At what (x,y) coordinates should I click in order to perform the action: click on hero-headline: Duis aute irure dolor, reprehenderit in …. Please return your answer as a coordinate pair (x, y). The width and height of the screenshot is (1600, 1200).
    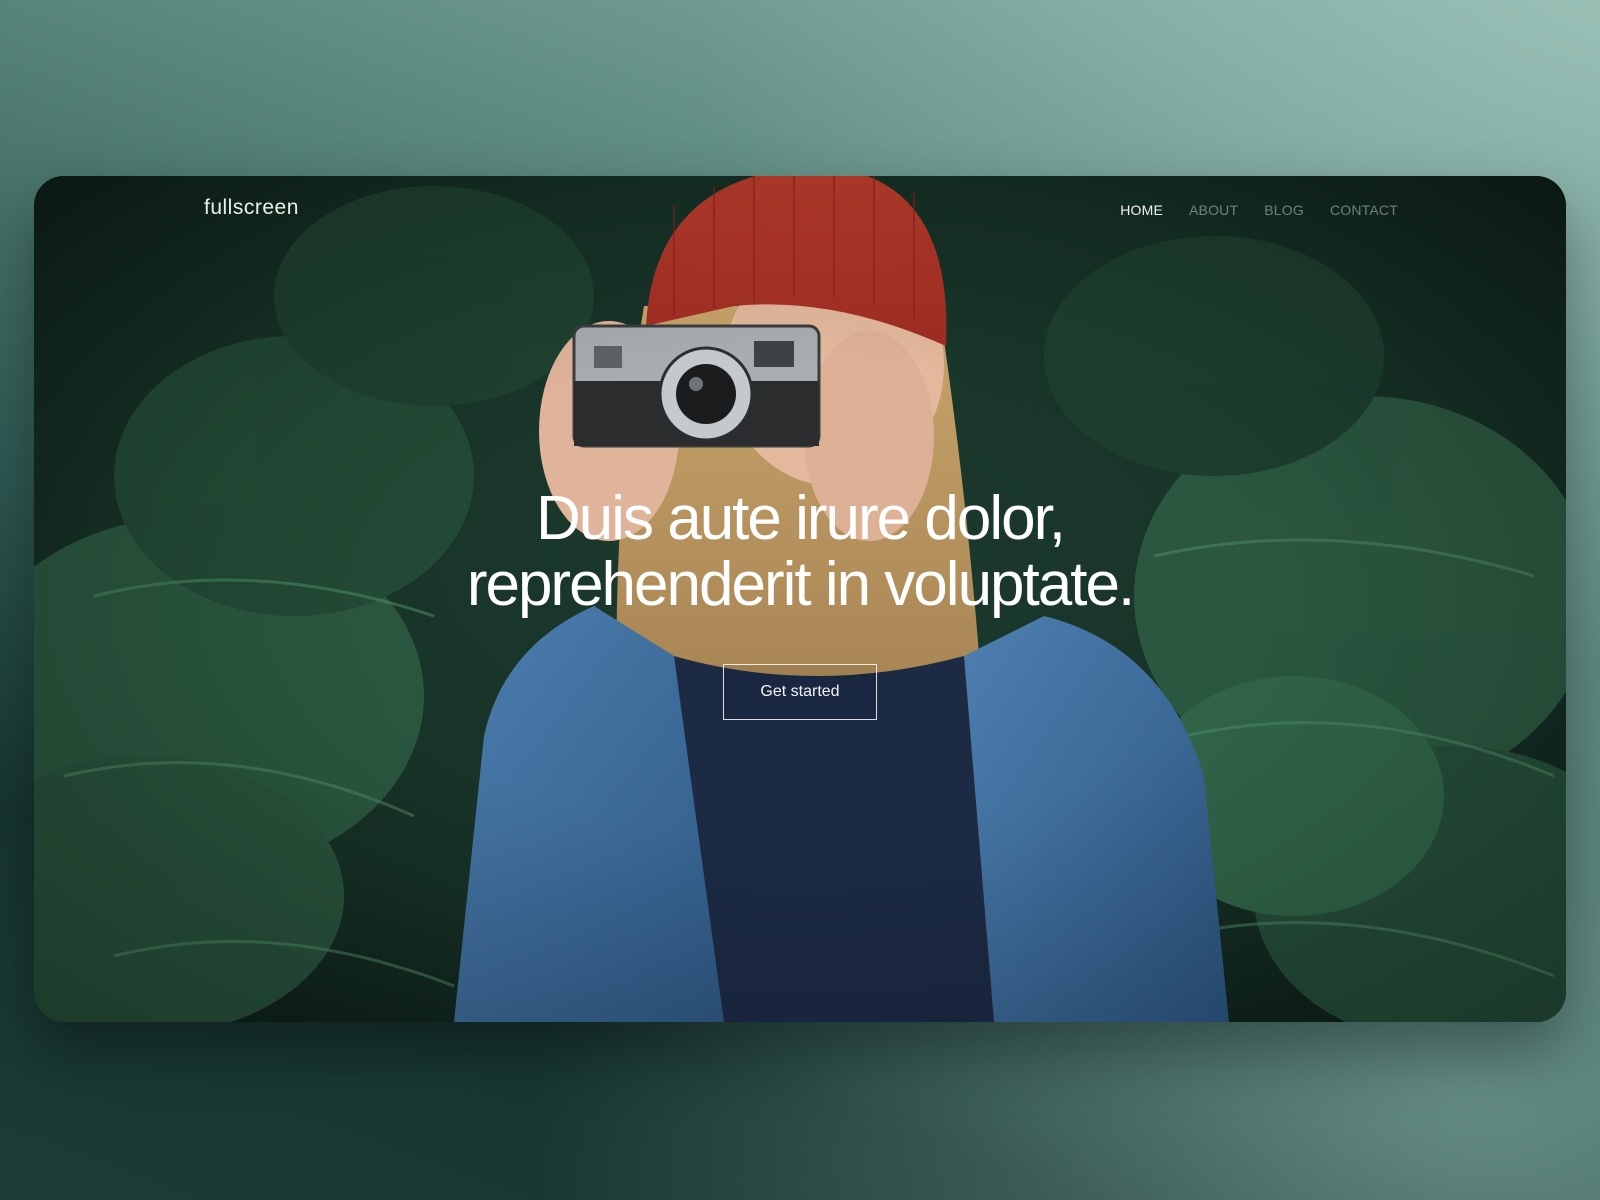
    Looking at the image, I should click on (800, 552).